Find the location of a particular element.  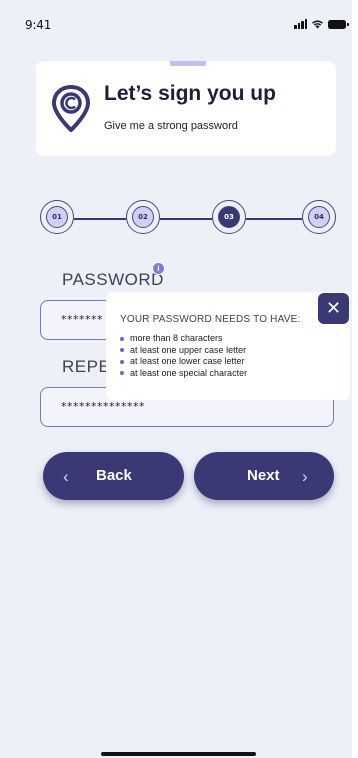

page-subtitle: Give me a strong password is located at coordinates (171, 126).